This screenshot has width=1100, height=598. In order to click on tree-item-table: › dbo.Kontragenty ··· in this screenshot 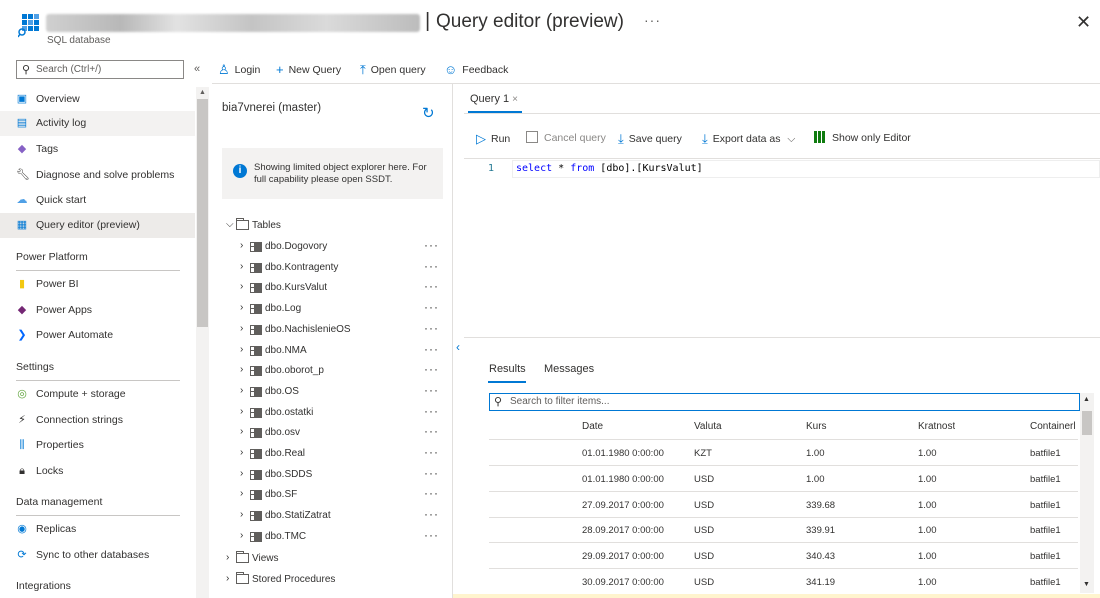, I will do `click(332, 268)`.